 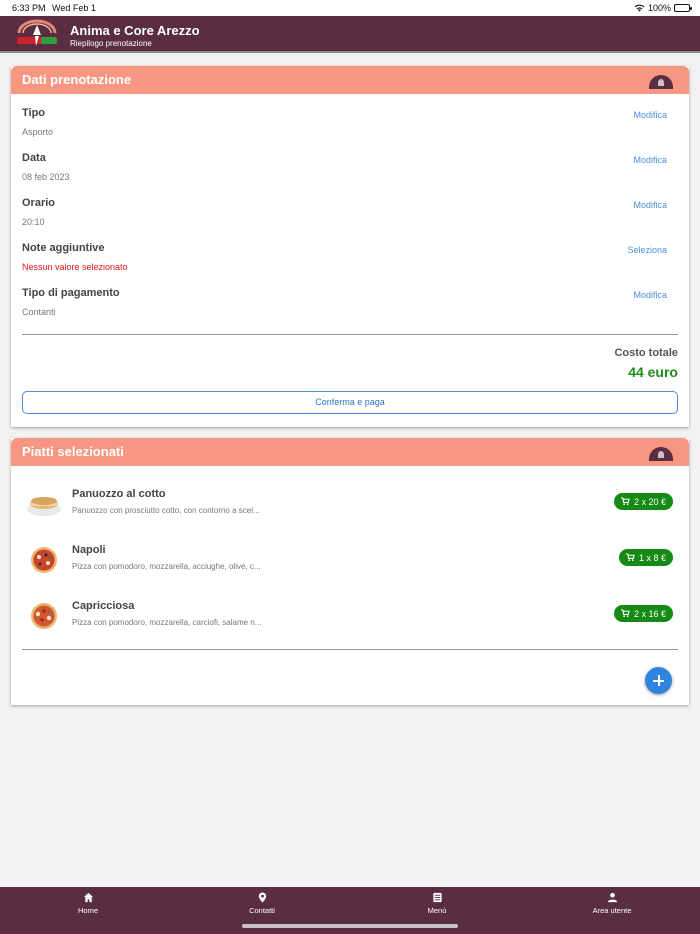 What do you see at coordinates (683, 8) in the screenshot?
I see `battery-icon` at bounding box center [683, 8].